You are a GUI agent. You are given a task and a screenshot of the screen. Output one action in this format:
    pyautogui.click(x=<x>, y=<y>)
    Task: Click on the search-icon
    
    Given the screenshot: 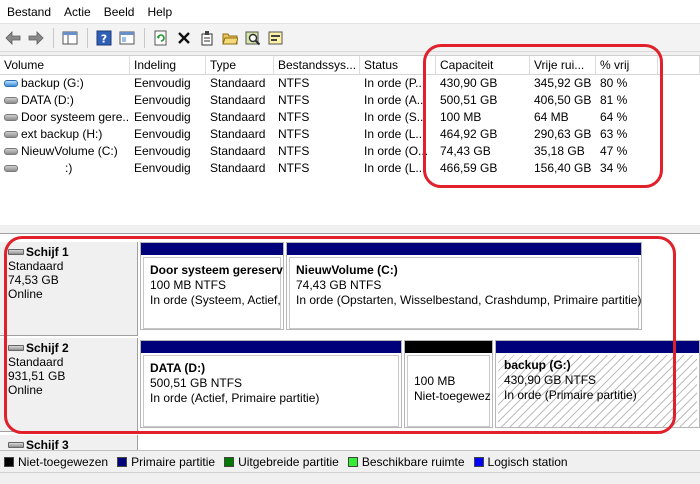 What is the action you would take?
    pyautogui.click(x=253, y=38)
    